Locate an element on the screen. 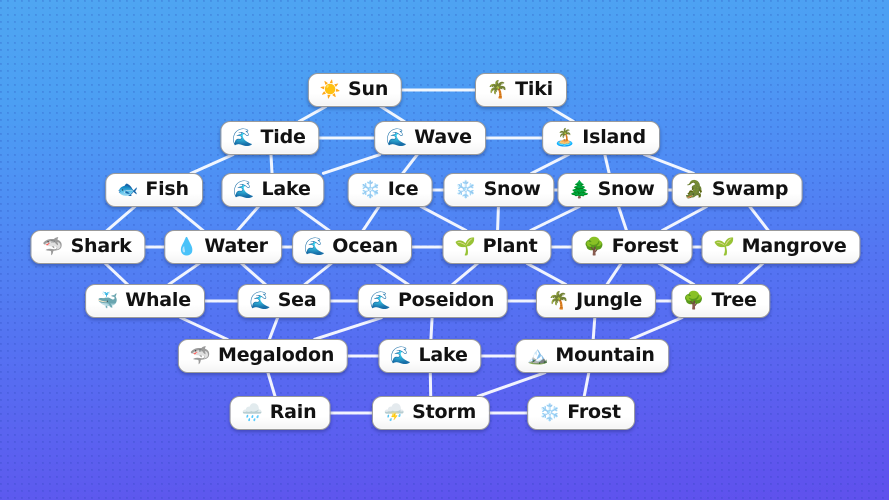  graph-node-tiki: 🌴 Tiki is located at coordinates (521, 90).